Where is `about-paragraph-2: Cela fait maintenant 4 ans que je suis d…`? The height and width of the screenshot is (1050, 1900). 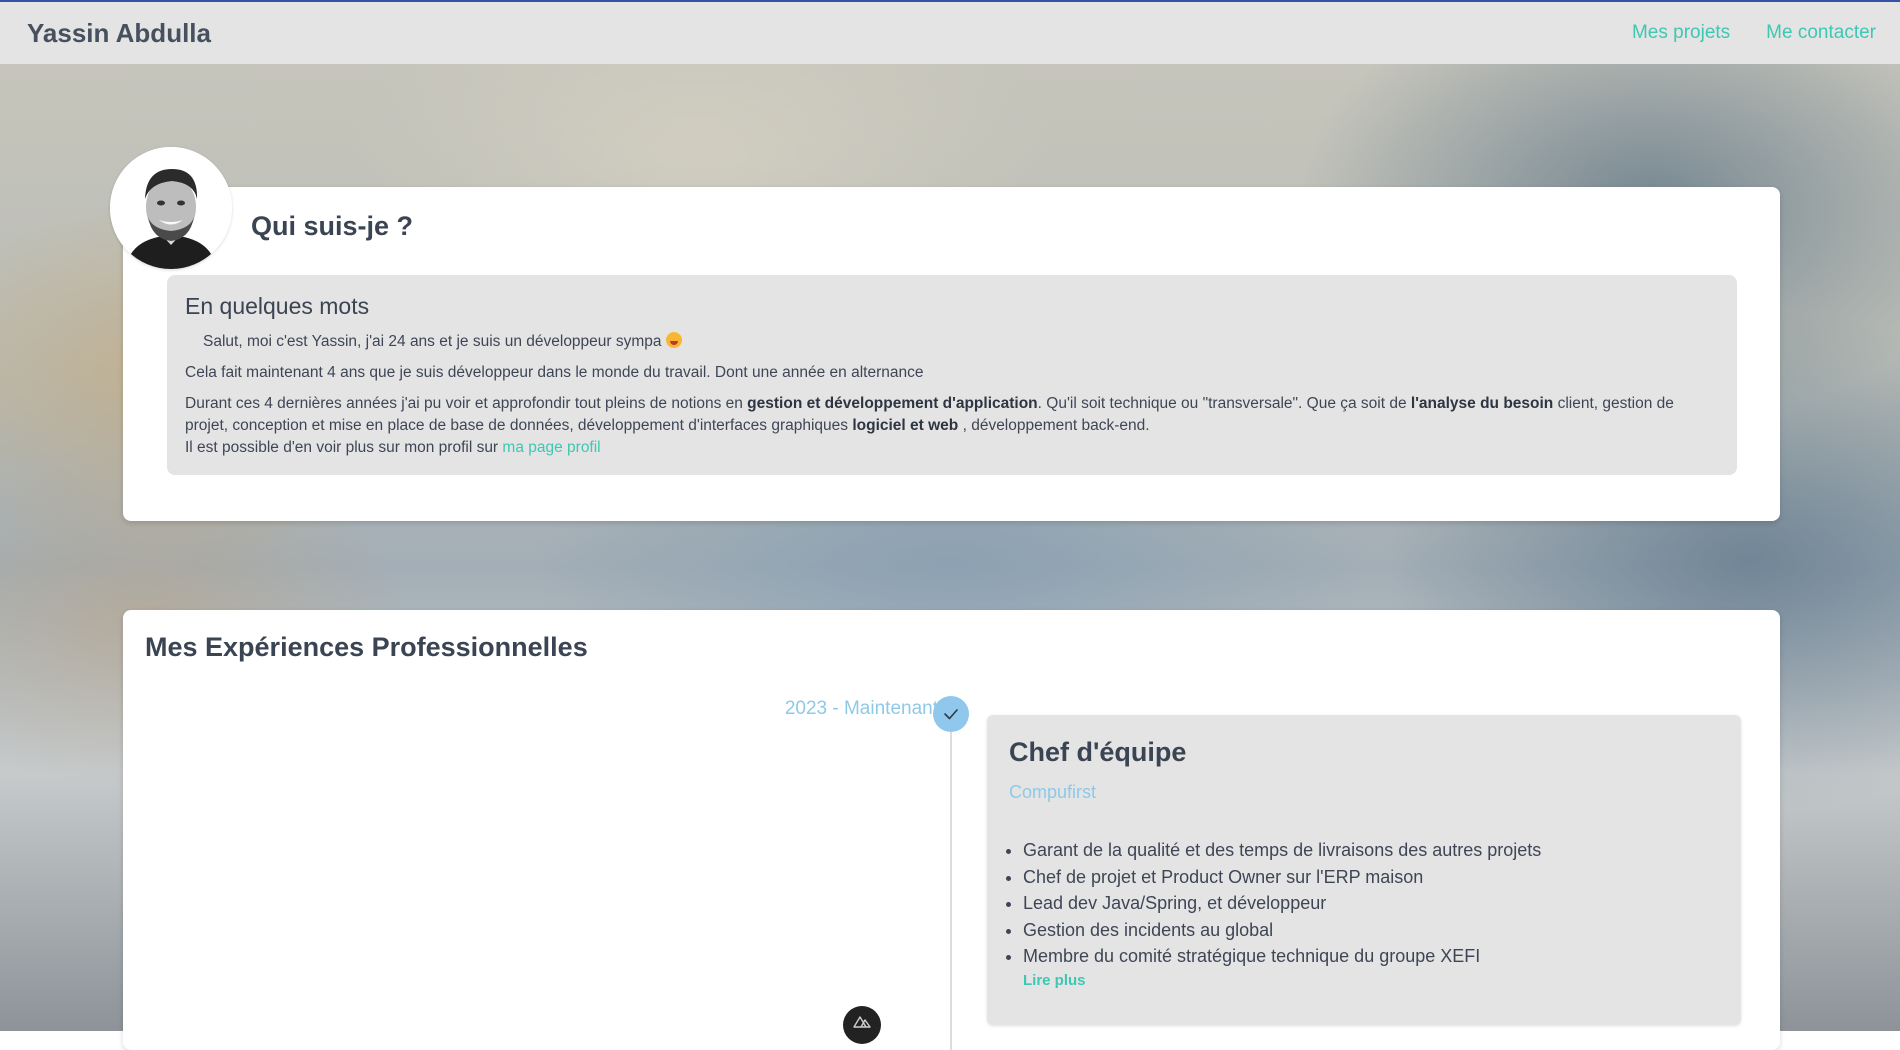 about-paragraph-2: Cela fait maintenant 4 ans que je suis d… is located at coordinates (554, 372).